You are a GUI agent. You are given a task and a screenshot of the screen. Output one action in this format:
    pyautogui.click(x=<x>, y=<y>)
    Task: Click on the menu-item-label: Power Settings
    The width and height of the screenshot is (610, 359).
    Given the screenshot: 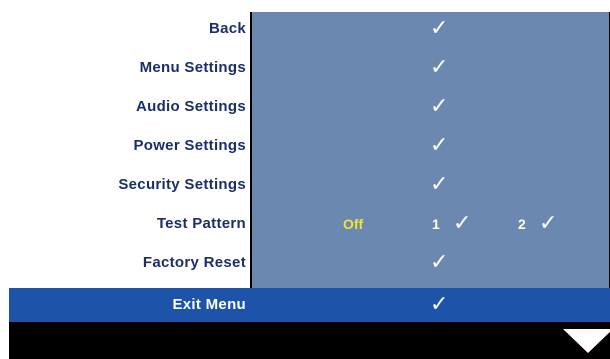 What is the action you would take?
    pyautogui.click(x=189, y=145)
    